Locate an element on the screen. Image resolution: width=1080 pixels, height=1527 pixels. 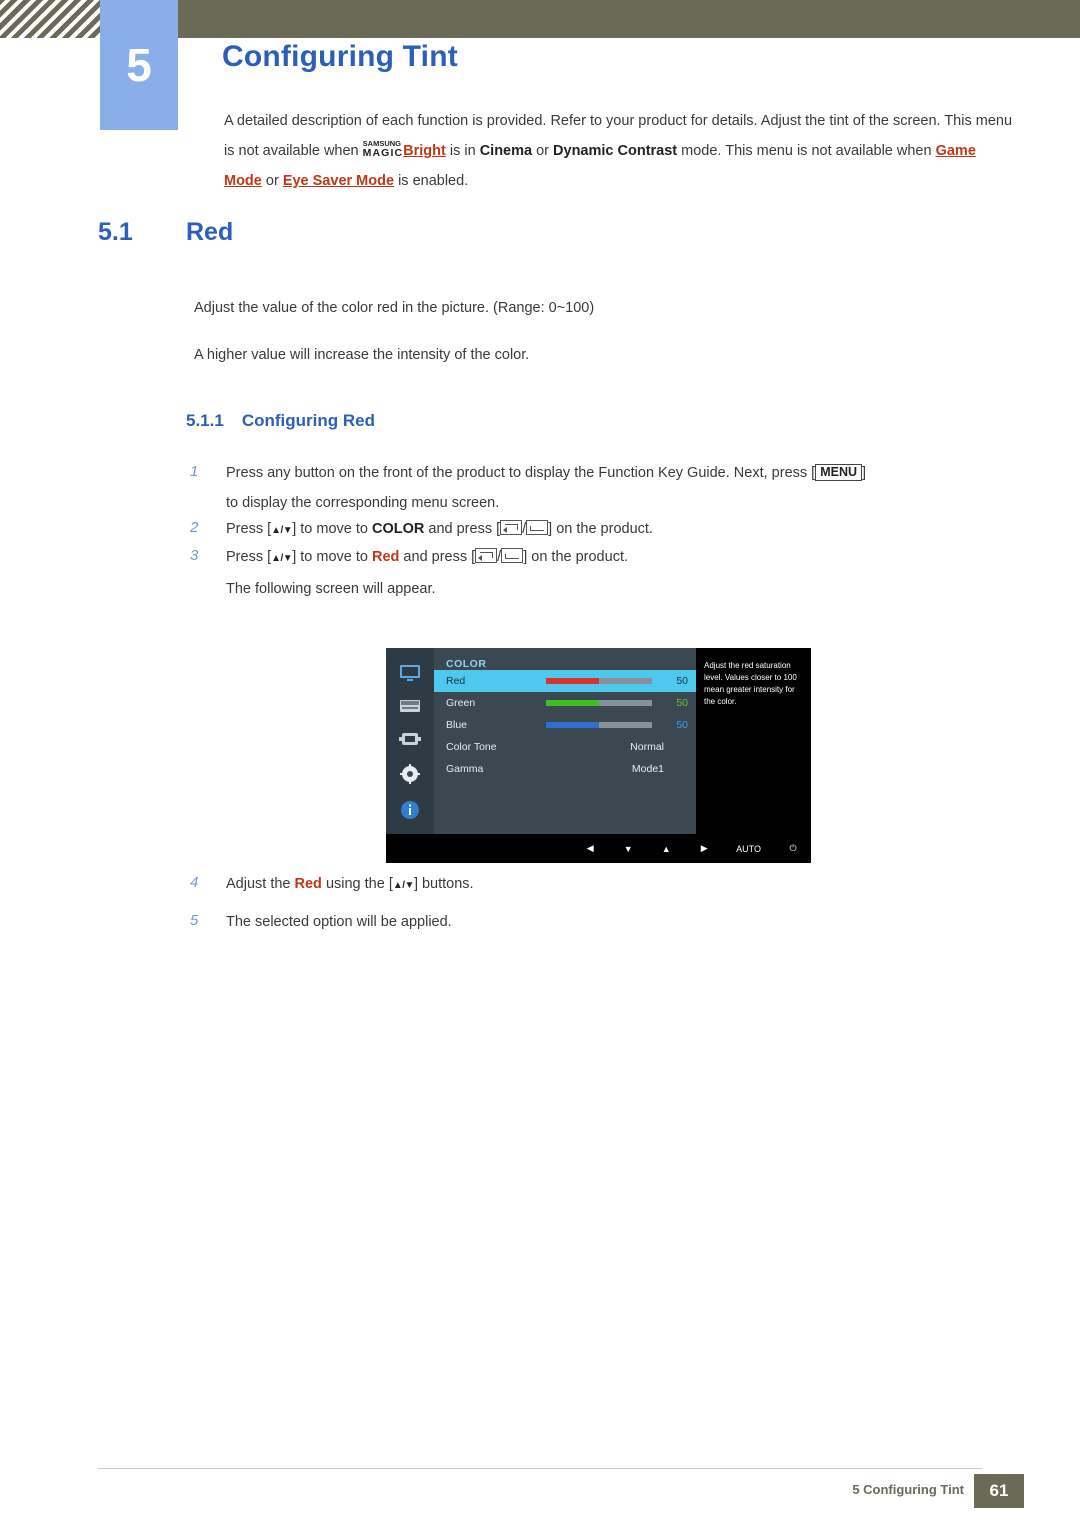
information-icon is located at coordinates (410, 810).